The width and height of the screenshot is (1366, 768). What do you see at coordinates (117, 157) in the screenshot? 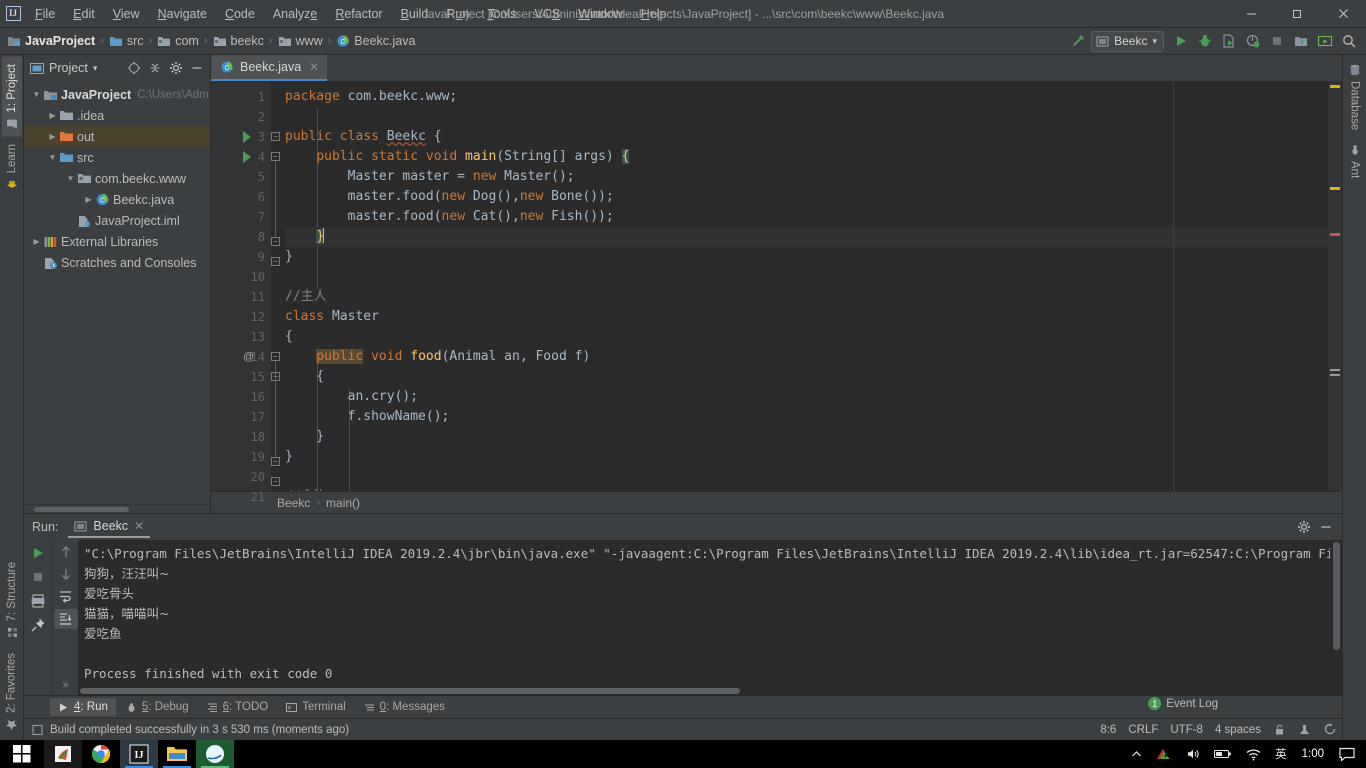
I see `tree-node-src: ▼ src` at bounding box center [117, 157].